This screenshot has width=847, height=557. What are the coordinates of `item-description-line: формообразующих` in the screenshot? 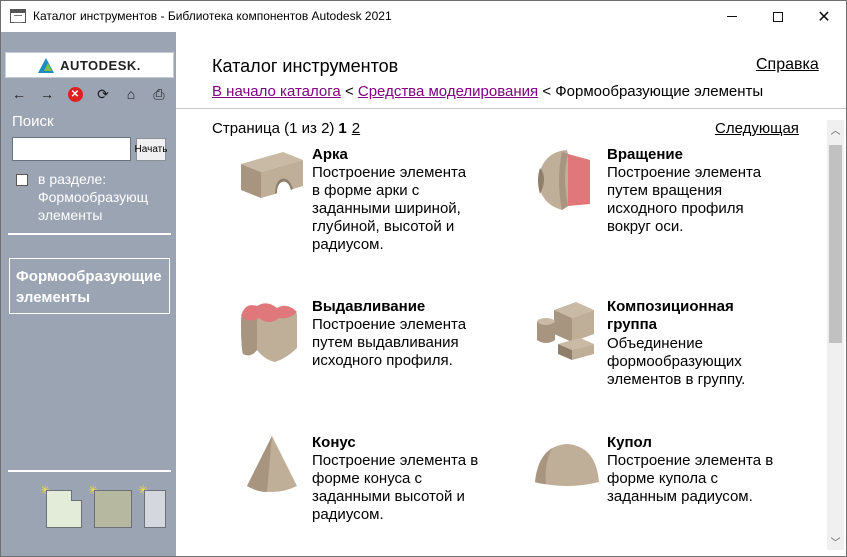 It's located at (674, 361).